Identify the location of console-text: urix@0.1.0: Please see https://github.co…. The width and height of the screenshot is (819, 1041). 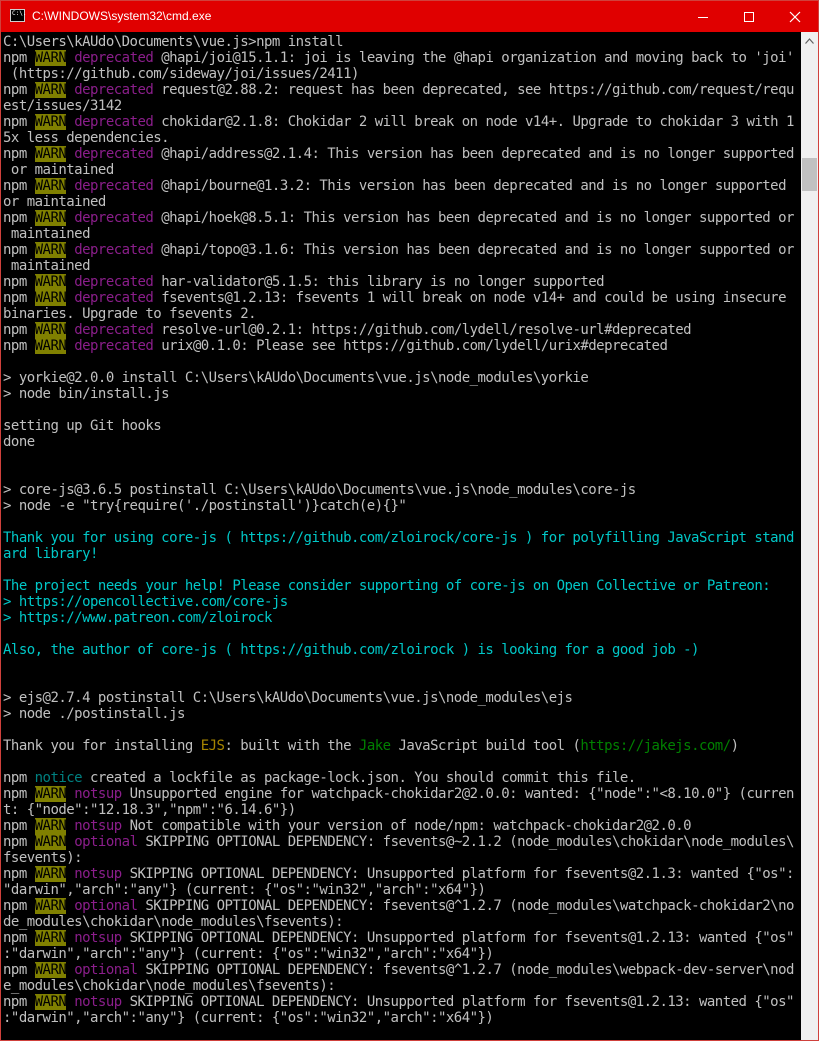
(410, 346).